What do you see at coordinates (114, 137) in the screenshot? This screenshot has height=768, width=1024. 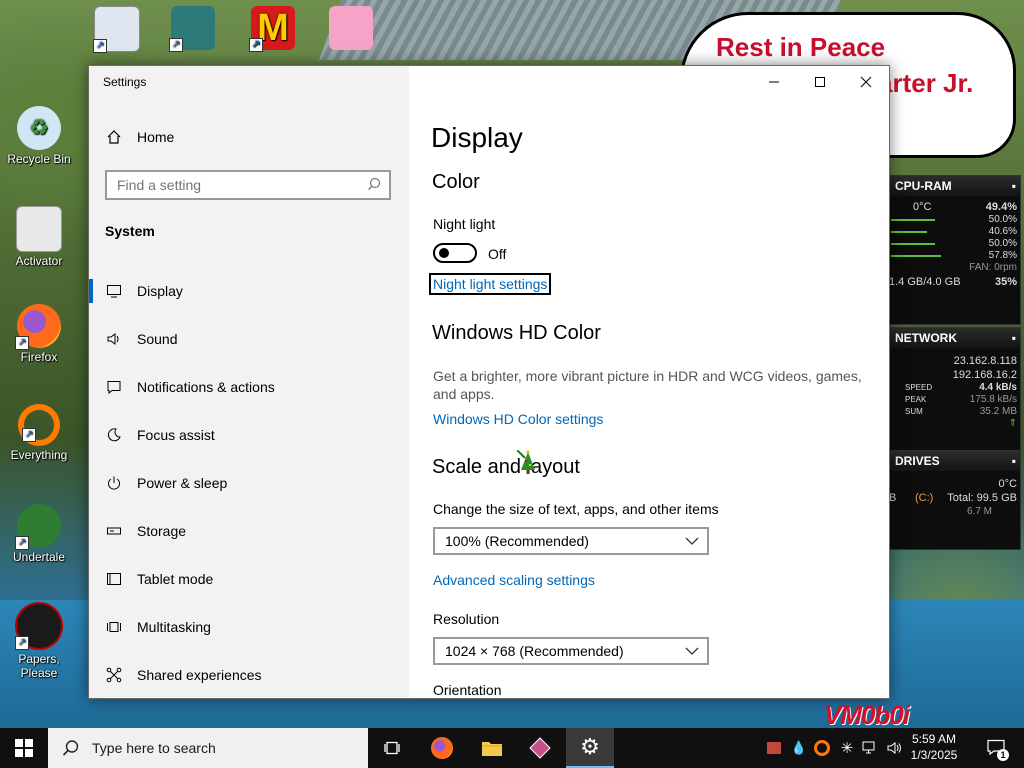 I see `home-icon` at bounding box center [114, 137].